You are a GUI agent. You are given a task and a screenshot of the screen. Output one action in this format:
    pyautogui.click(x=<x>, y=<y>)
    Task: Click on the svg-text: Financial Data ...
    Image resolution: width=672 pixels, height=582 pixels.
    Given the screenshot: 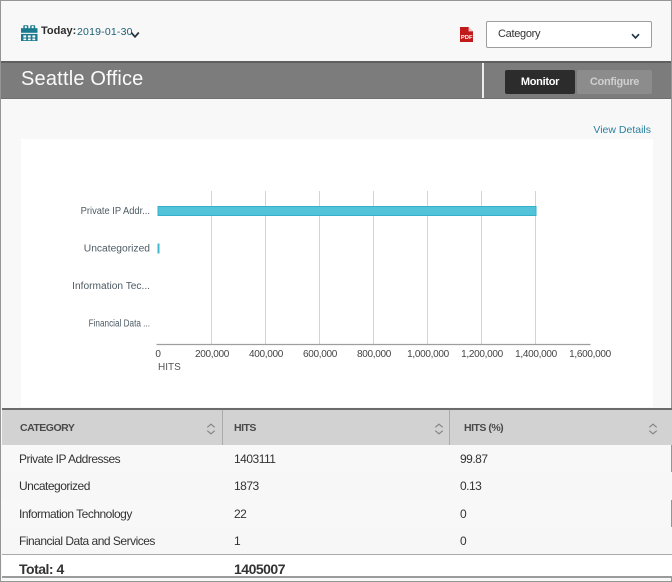 What is the action you would take?
    pyautogui.click(x=119, y=322)
    